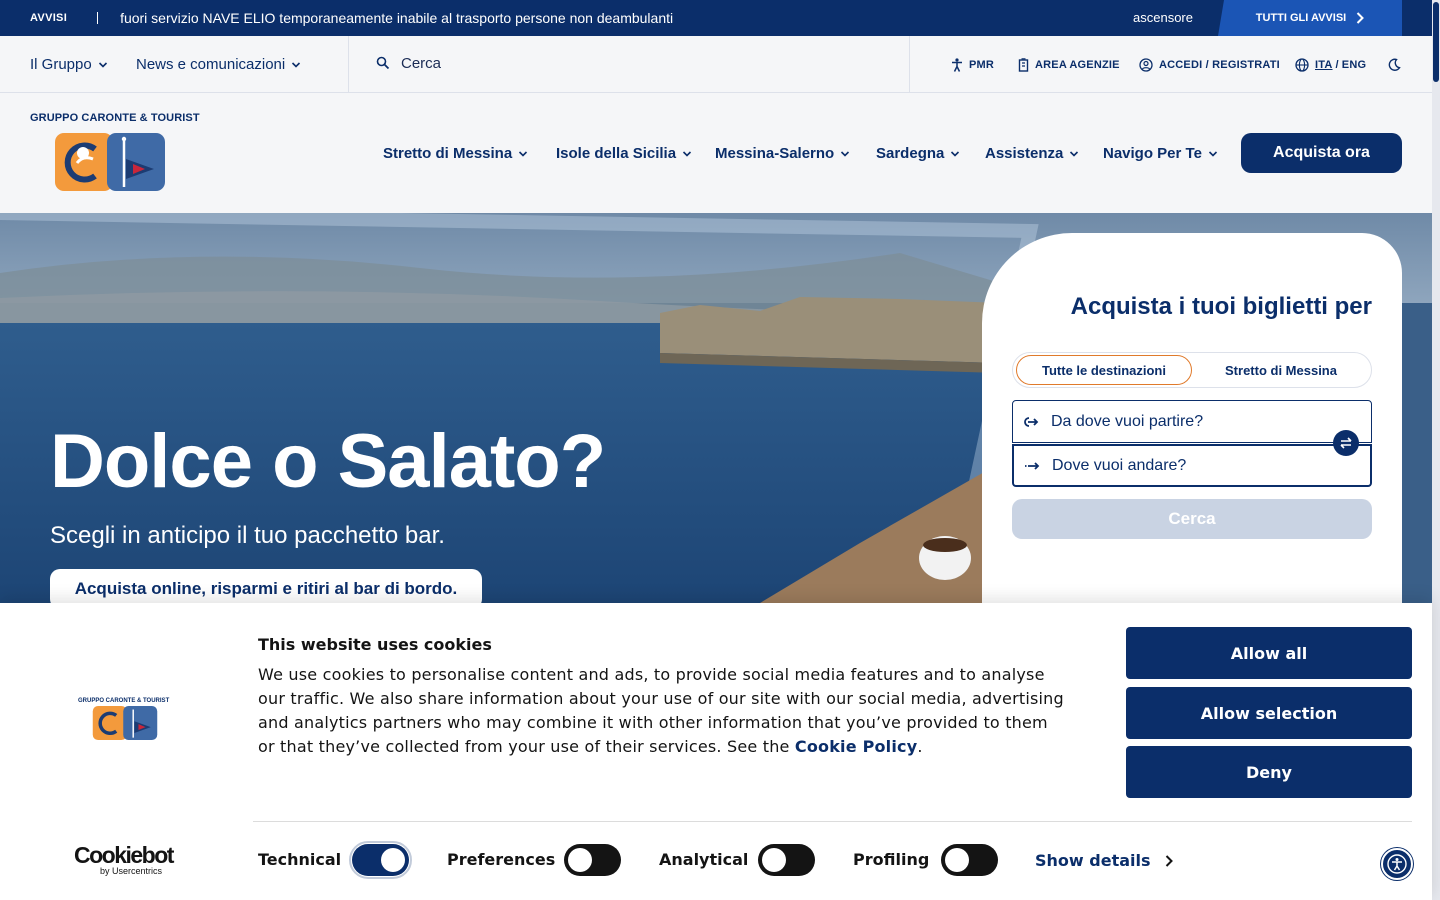 The image size is (1440, 900). I want to click on swap-button, so click(1346, 443).